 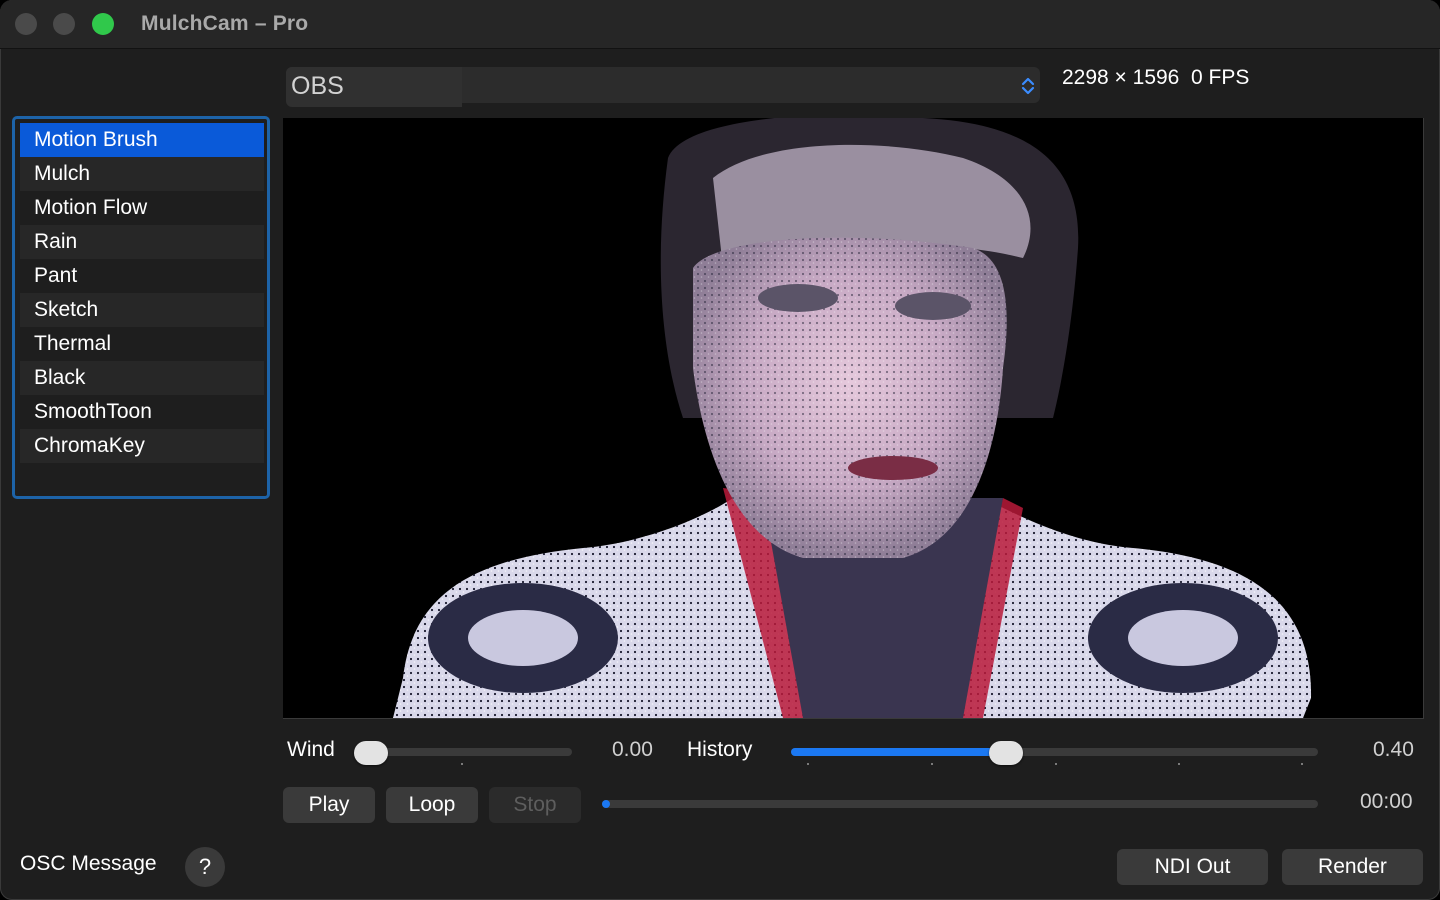 I want to click on effect-item: ChromaKey, so click(x=142, y=446).